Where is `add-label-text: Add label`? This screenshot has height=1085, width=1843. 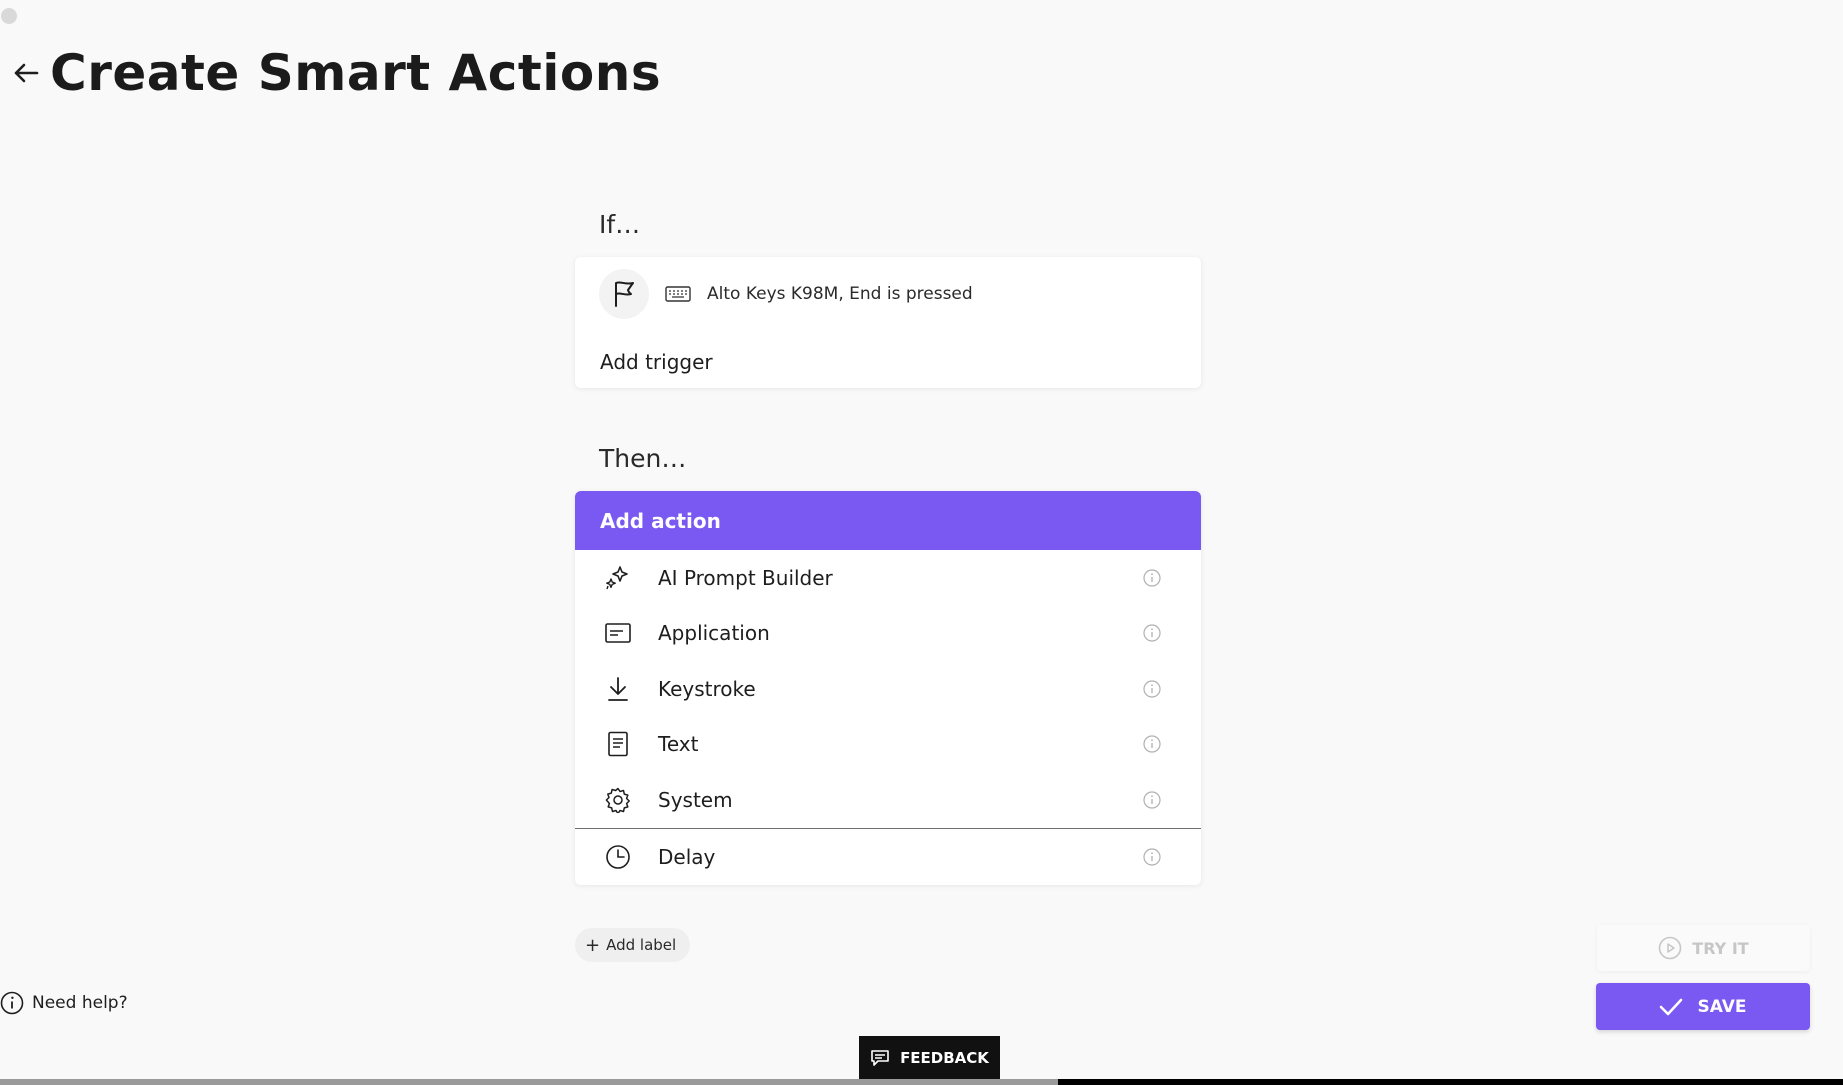
add-label-text: Add label is located at coordinates (641, 945).